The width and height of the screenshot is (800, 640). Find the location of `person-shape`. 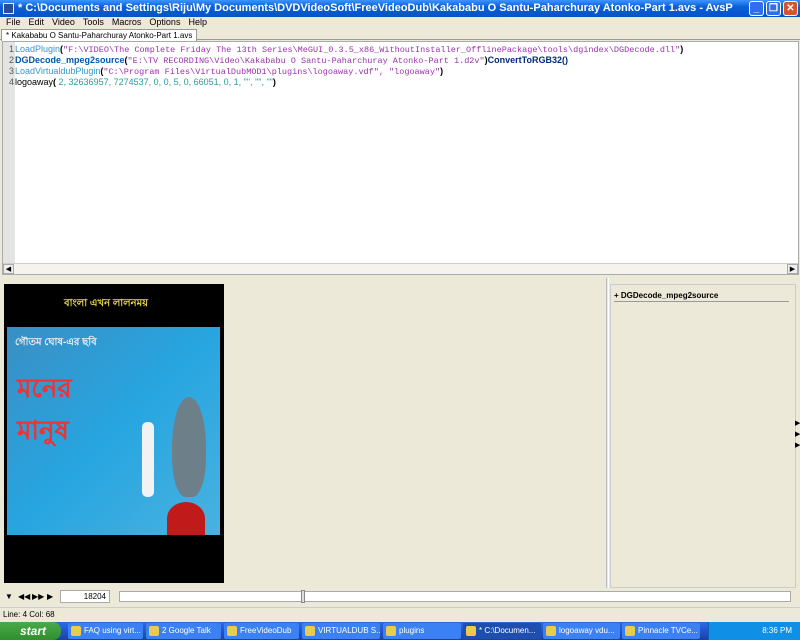

person-shape is located at coordinates (148, 459).